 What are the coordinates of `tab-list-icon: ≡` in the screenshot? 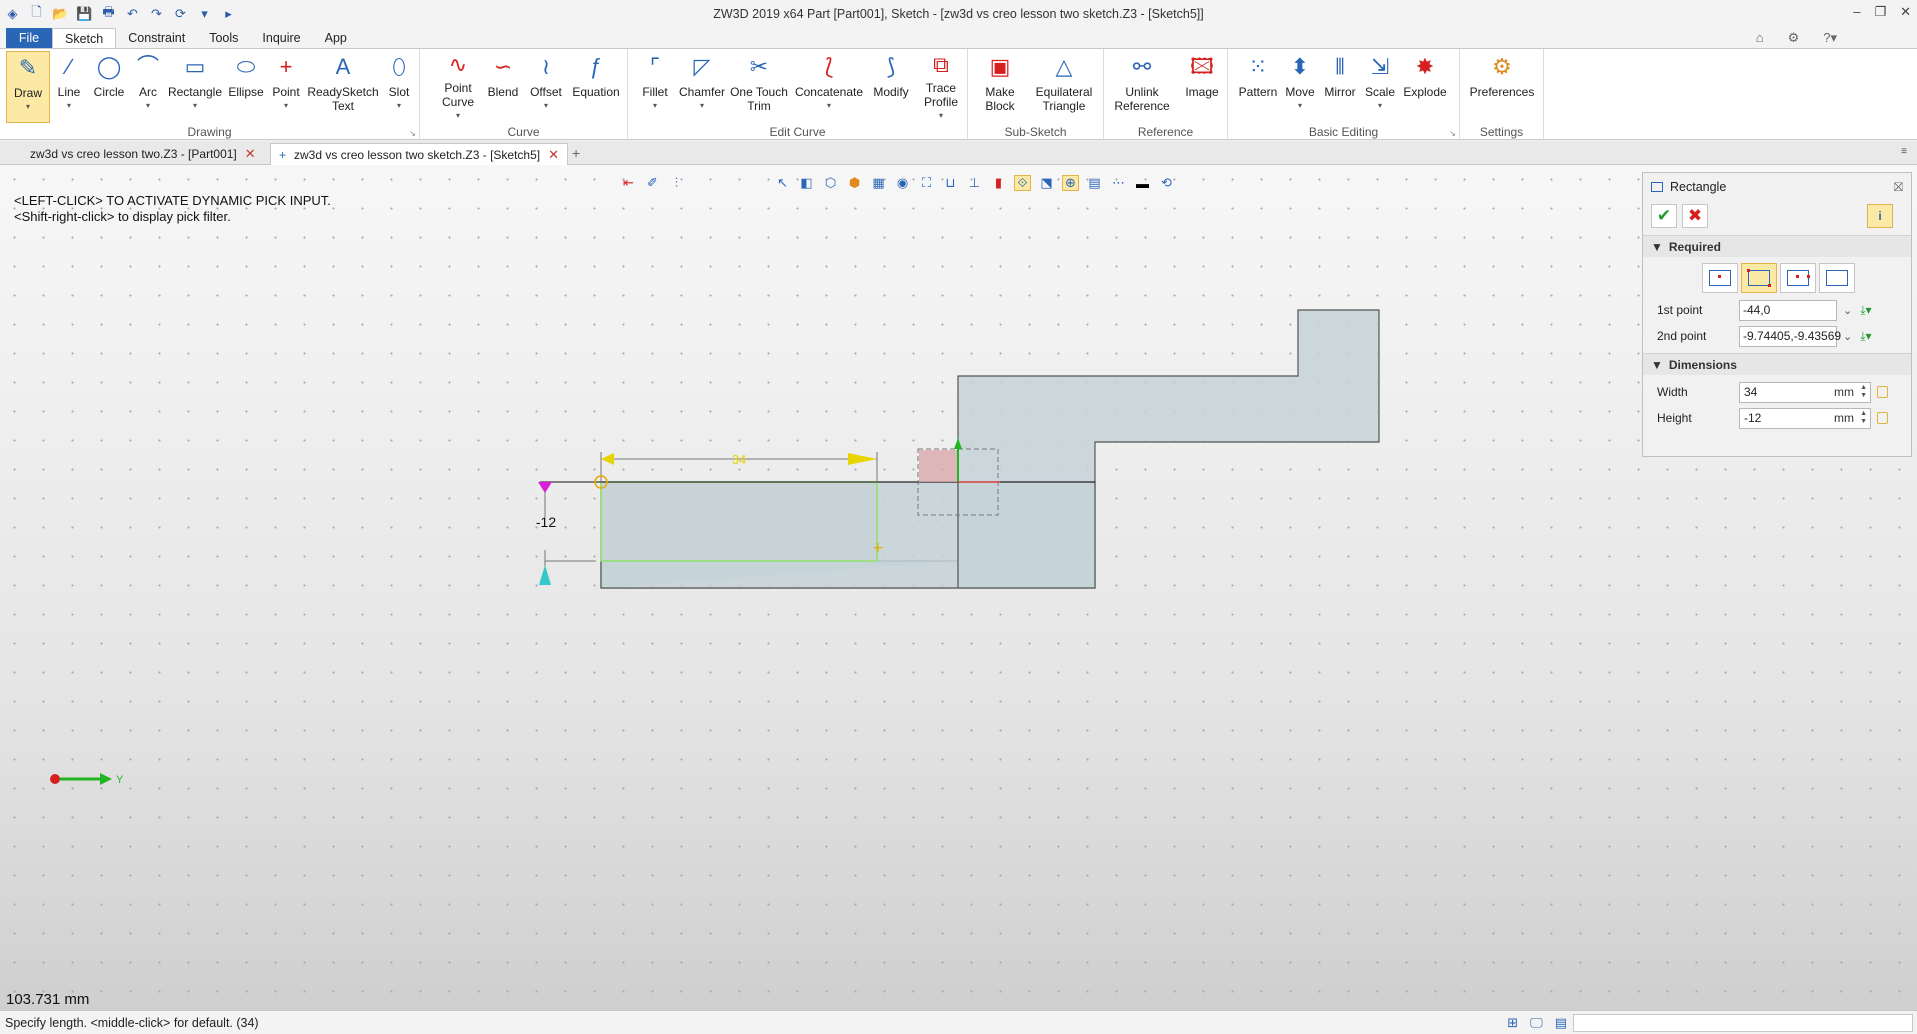 It's located at (1904, 151).